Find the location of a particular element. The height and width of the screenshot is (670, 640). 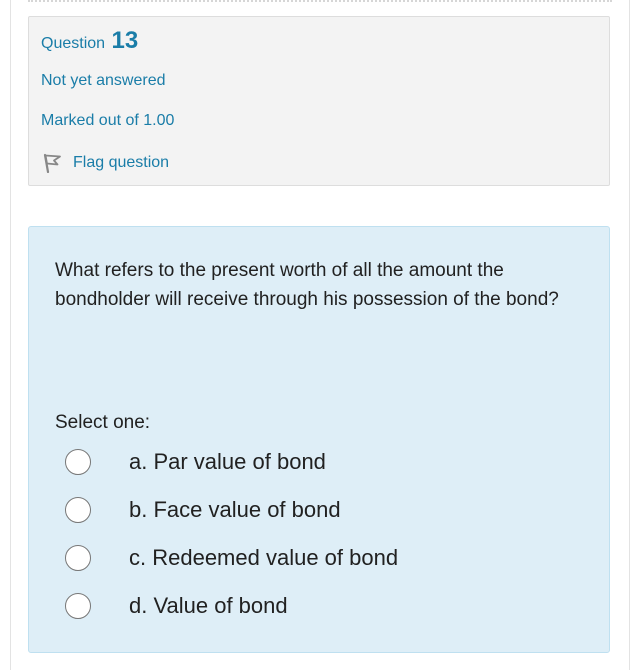

question-number: 13 is located at coordinates (125, 40).